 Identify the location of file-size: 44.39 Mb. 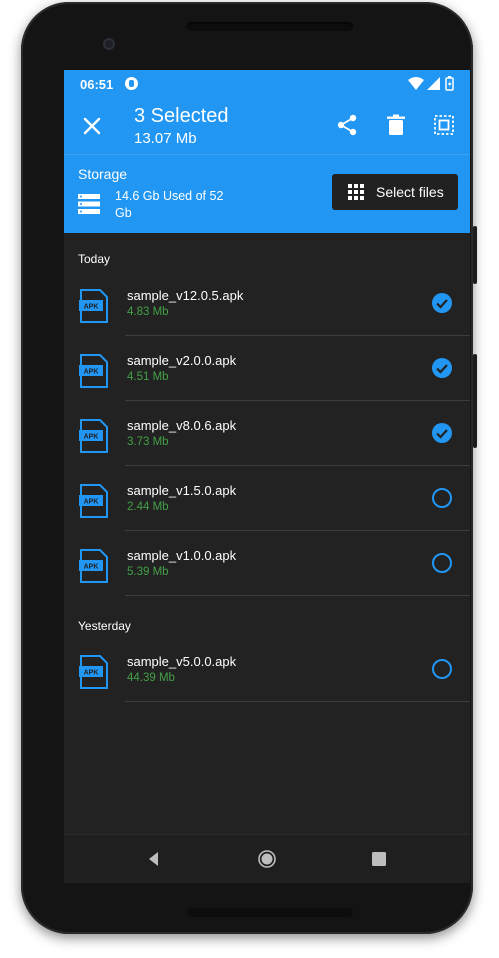
(151, 678).